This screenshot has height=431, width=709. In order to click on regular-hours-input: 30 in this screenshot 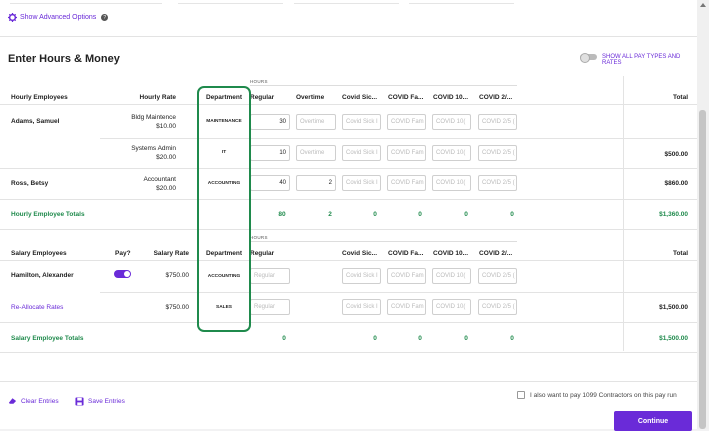, I will do `click(270, 122)`.